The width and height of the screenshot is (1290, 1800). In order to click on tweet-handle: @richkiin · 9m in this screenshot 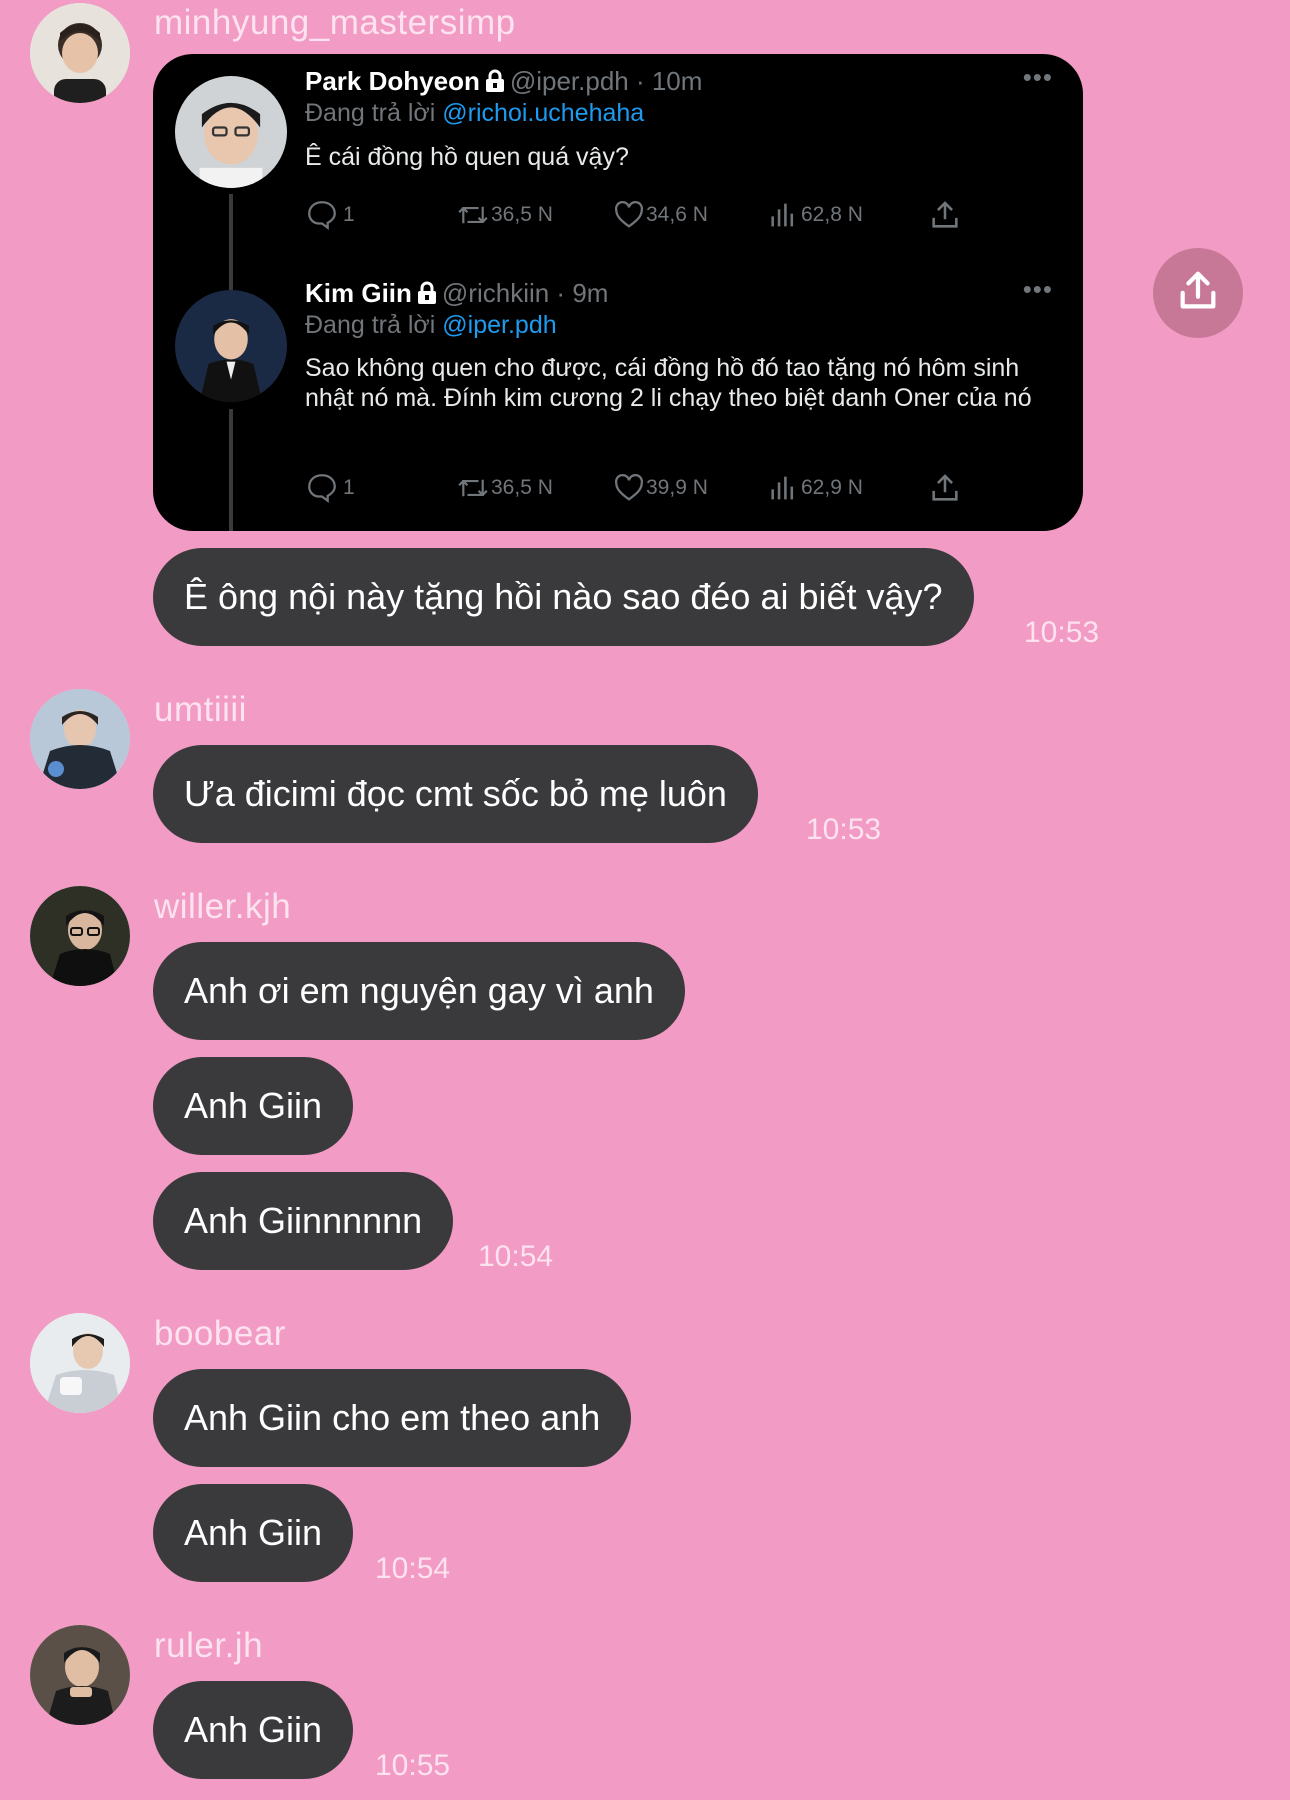, I will do `click(525, 293)`.